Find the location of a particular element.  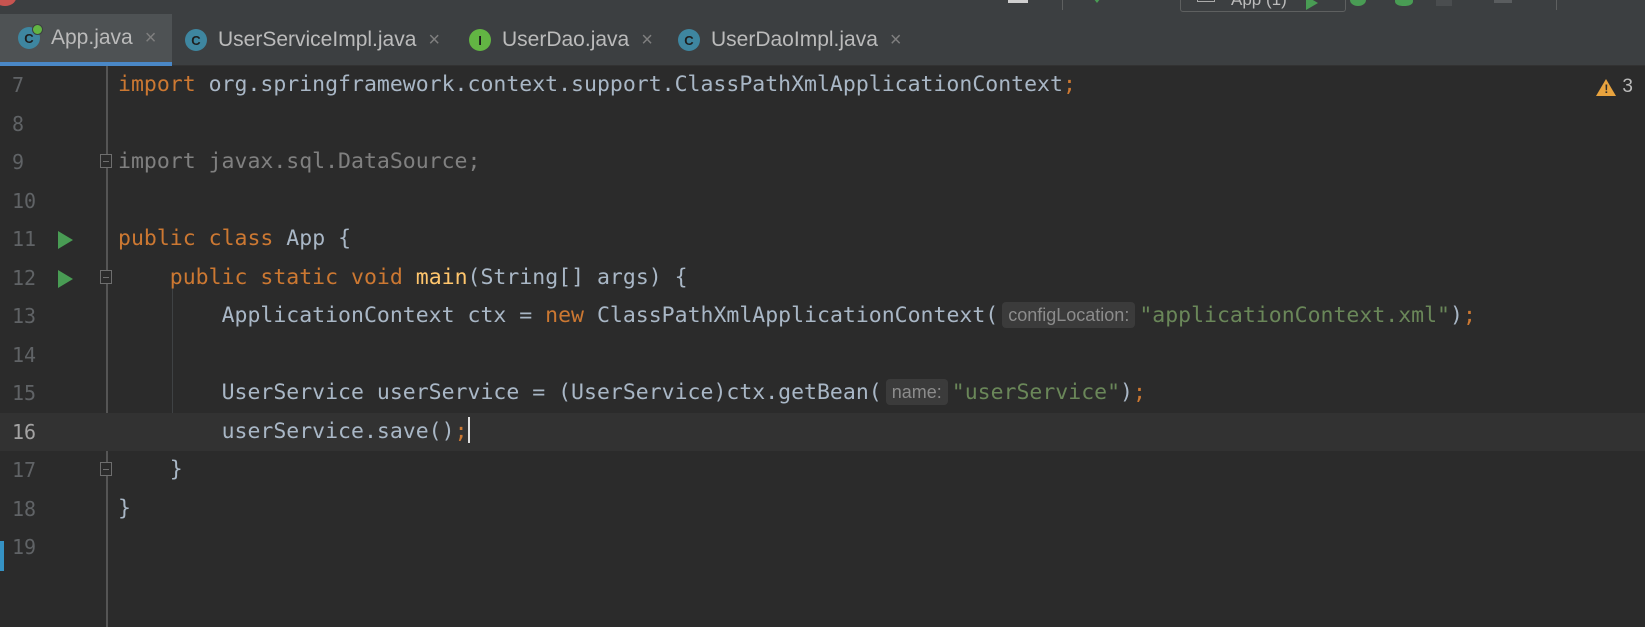

code-line: 19 is located at coordinates (822, 547).